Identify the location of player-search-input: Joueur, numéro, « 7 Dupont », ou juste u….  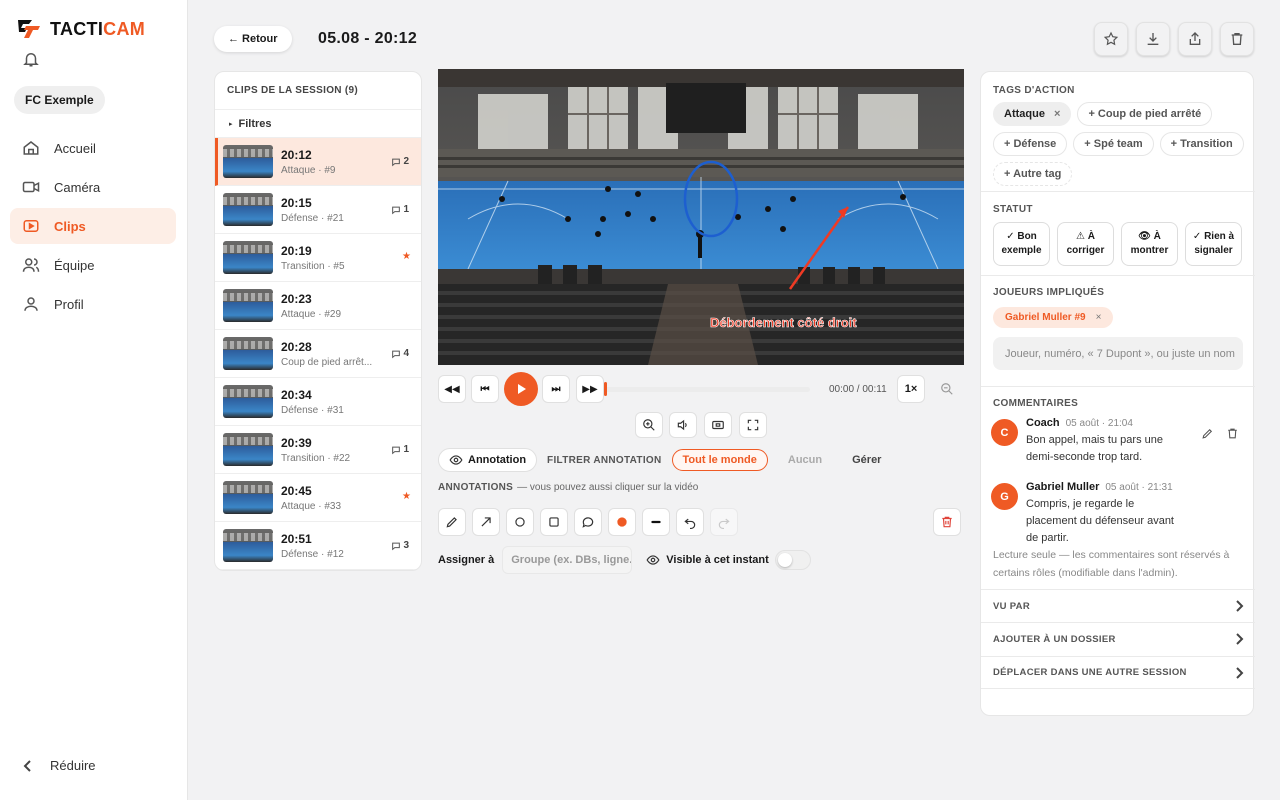
(1118, 353).